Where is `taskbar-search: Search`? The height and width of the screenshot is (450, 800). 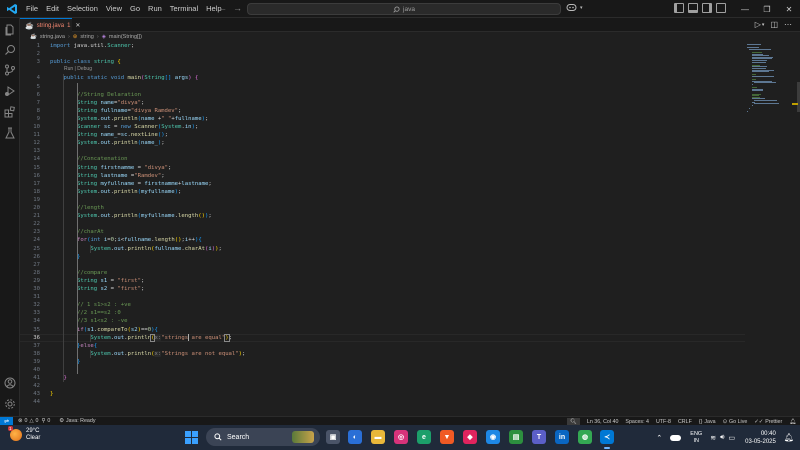 taskbar-search: Search is located at coordinates (263, 437).